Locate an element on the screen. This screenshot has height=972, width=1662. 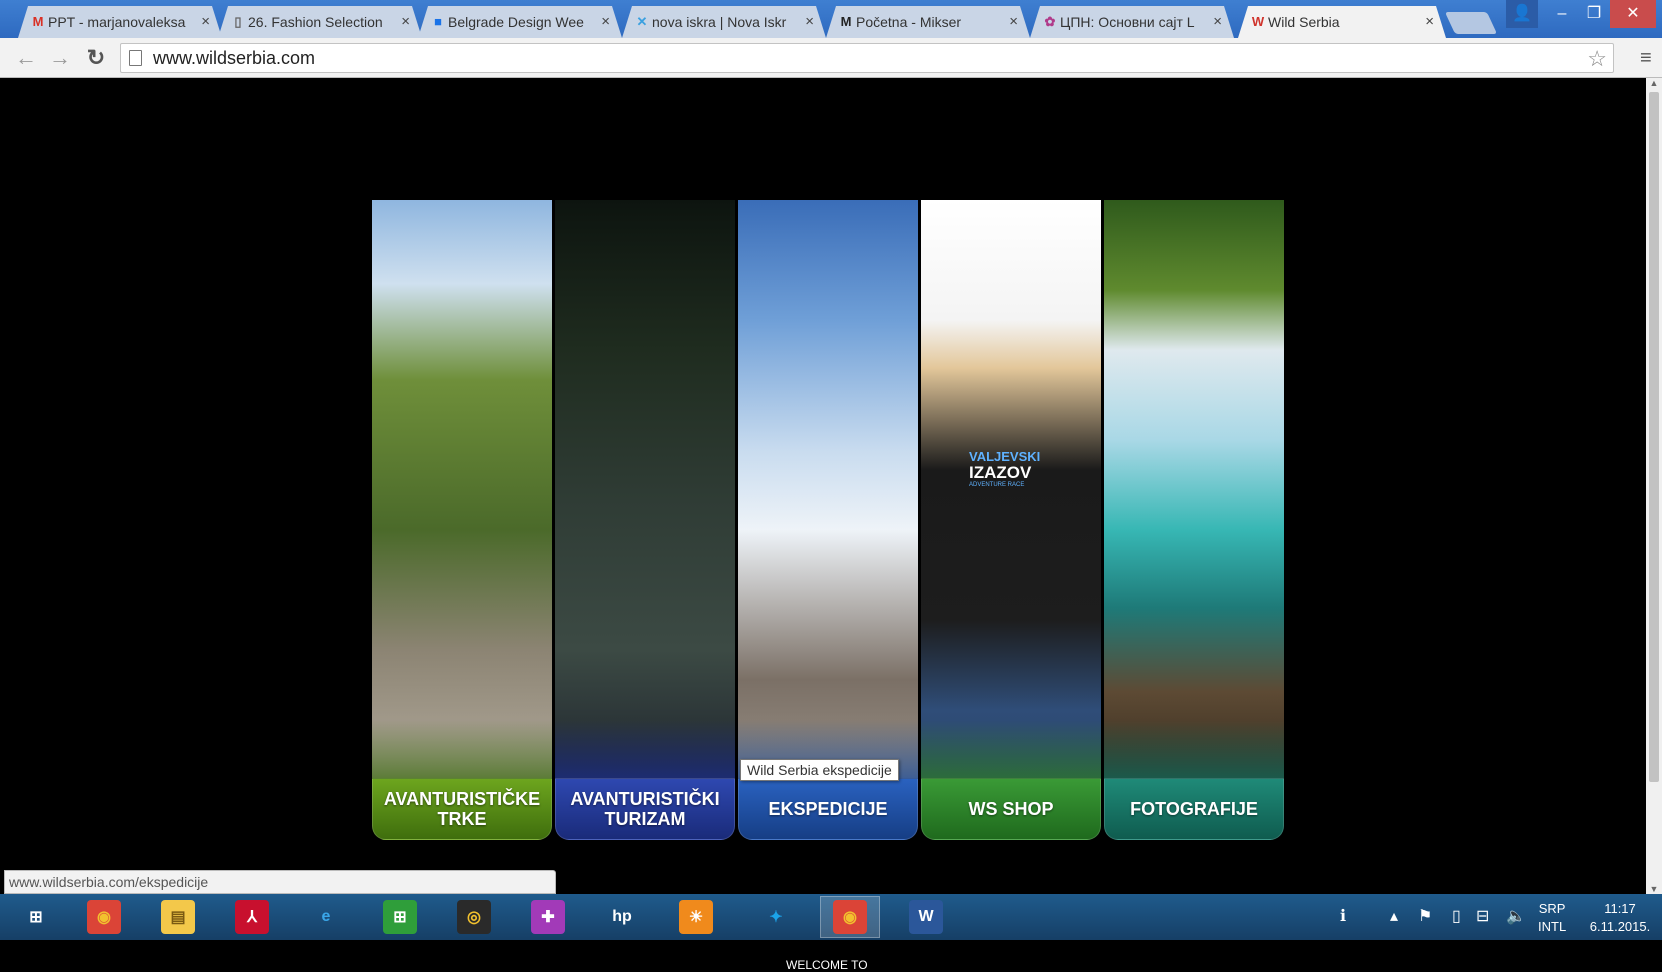
weather-icon: ☀ is located at coordinates (696, 917).